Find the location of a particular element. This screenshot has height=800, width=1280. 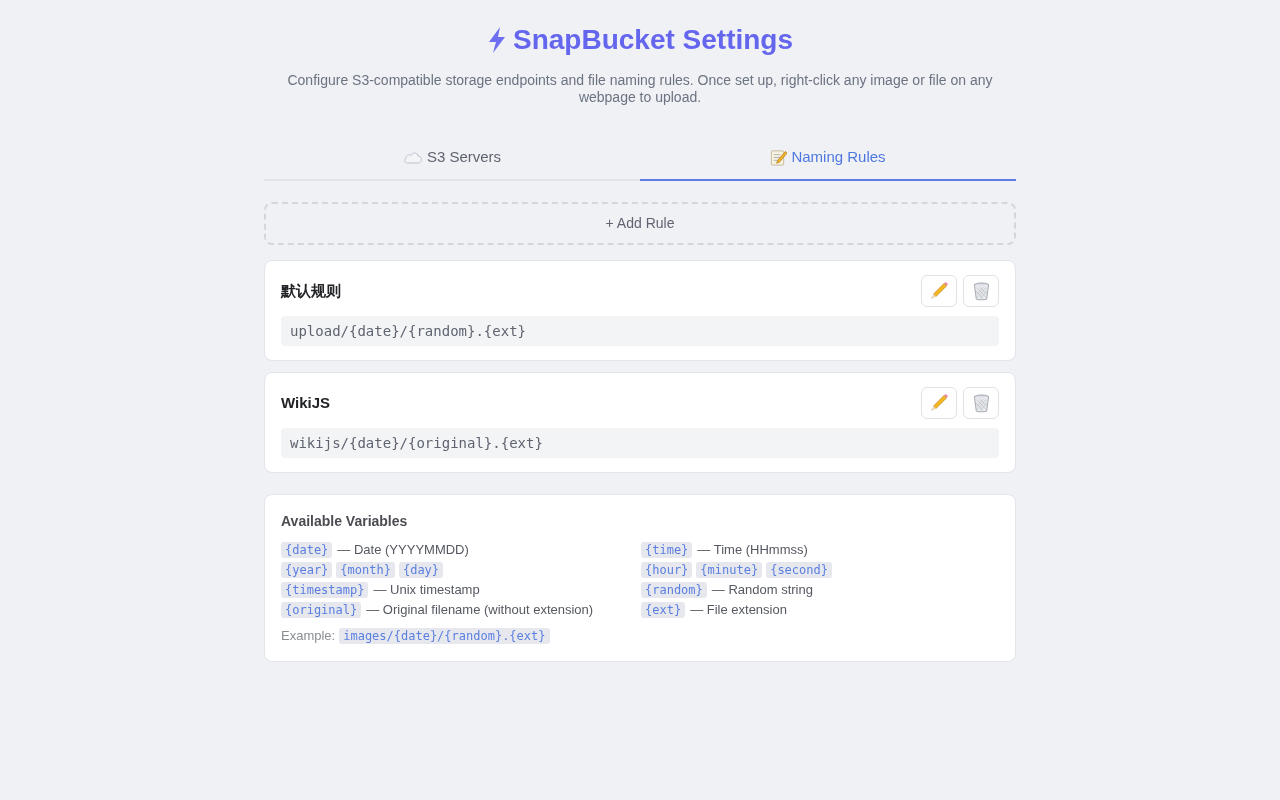

notepad-pencil-icon is located at coordinates (779, 157).